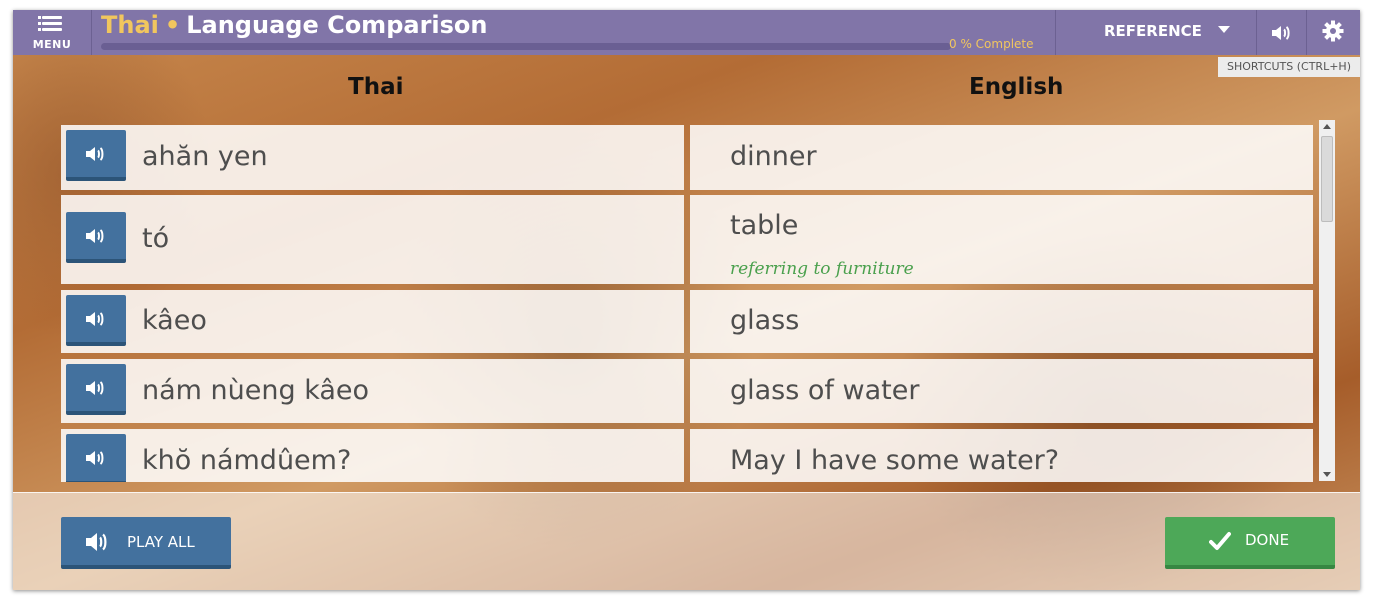 The width and height of the screenshot is (1373, 607). Describe the element at coordinates (156, 238) in the screenshot. I see `thai-phrase: tó` at that location.